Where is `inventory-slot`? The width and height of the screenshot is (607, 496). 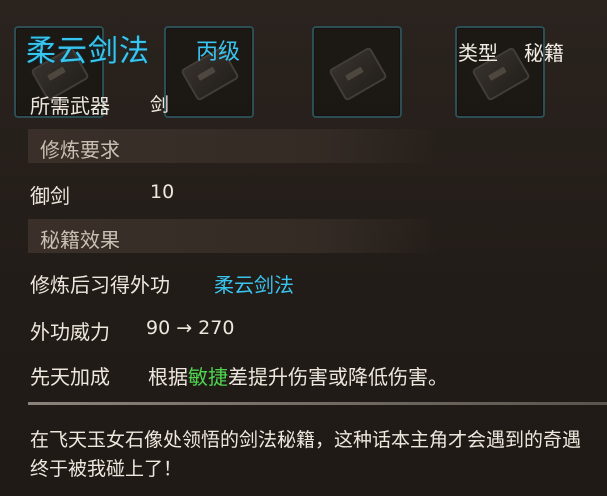
inventory-slot is located at coordinates (357, 72).